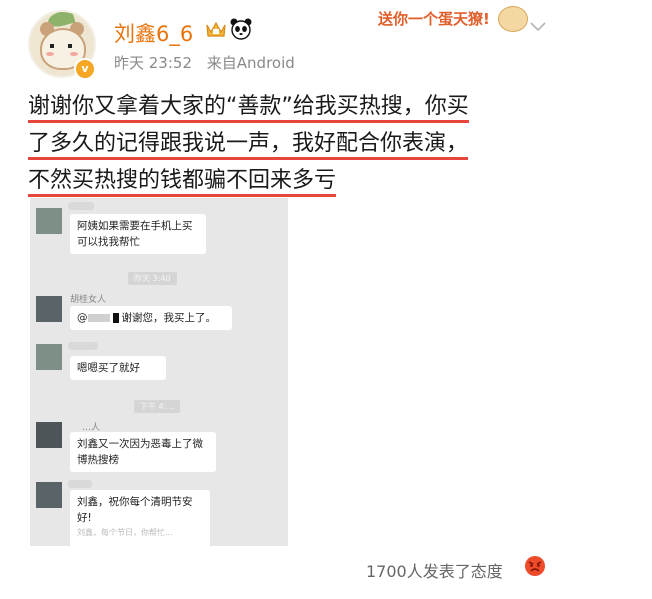  What do you see at coordinates (241, 29) in the screenshot?
I see `panda-icon` at bounding box center [241, 29].